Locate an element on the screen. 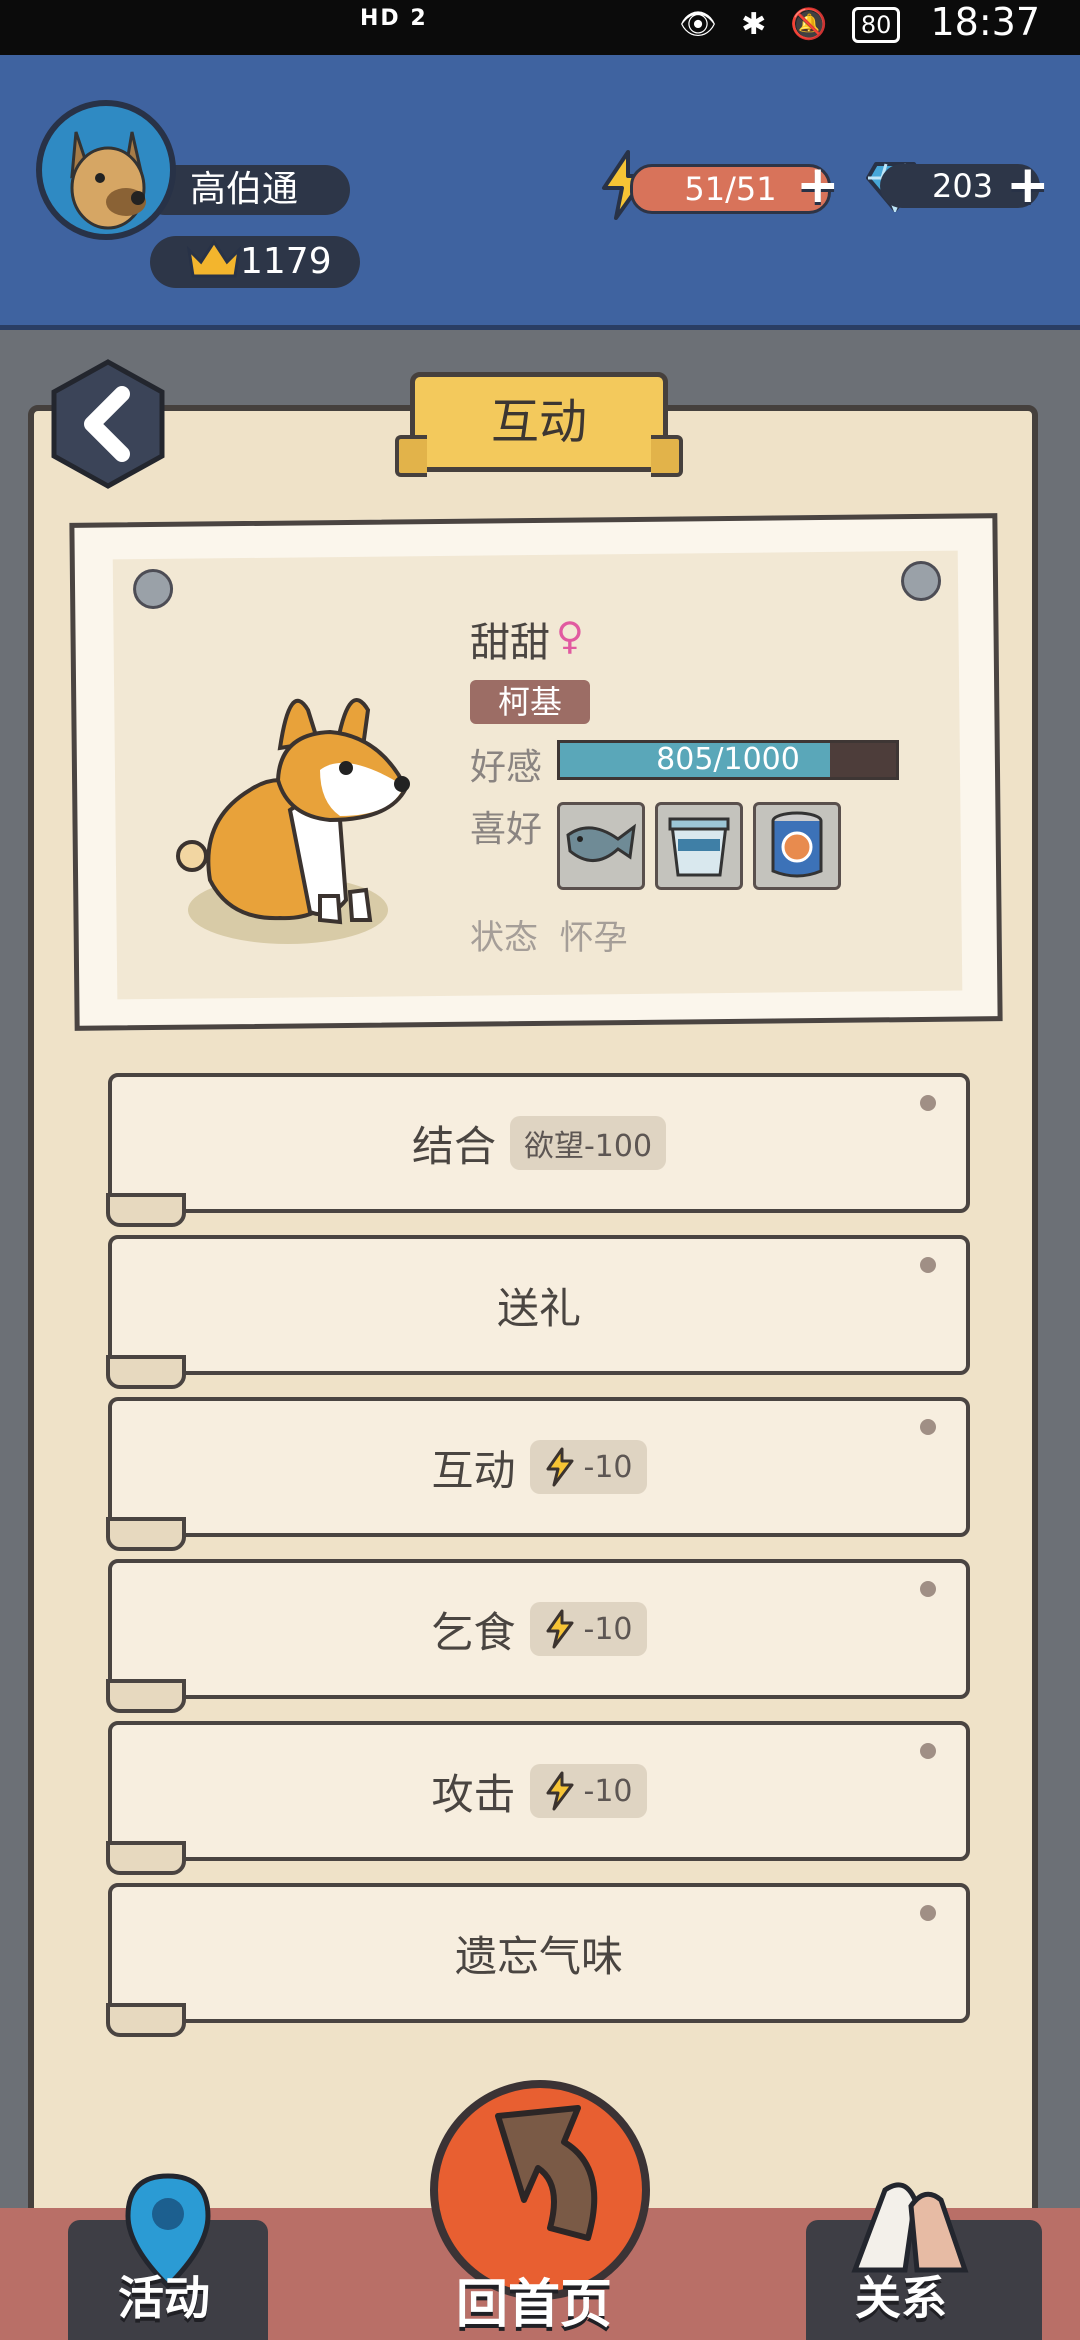 The width and height of the screenshot is (1080, 2340). breed-tag: 柯基 is located at coordinates (530, 702).